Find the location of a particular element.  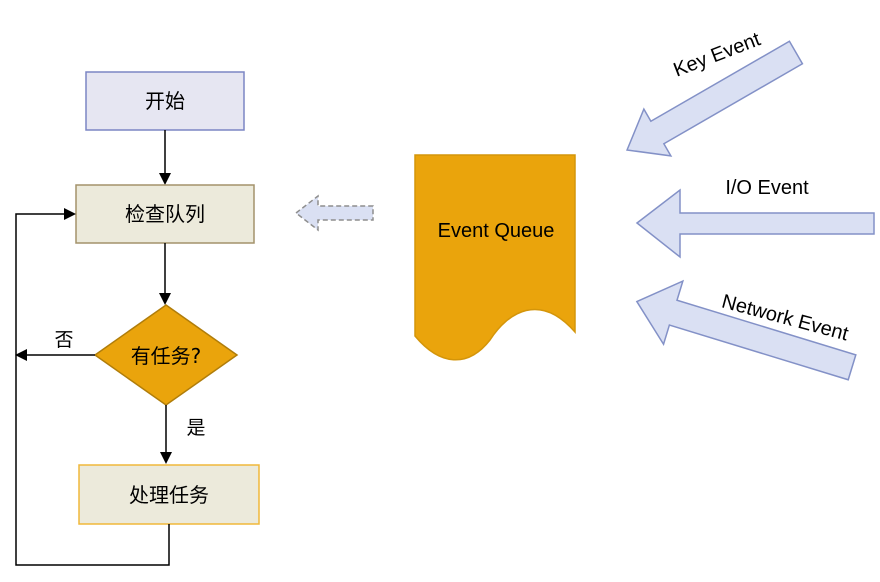

event-queue-shape is located at coordinates (495, 257).